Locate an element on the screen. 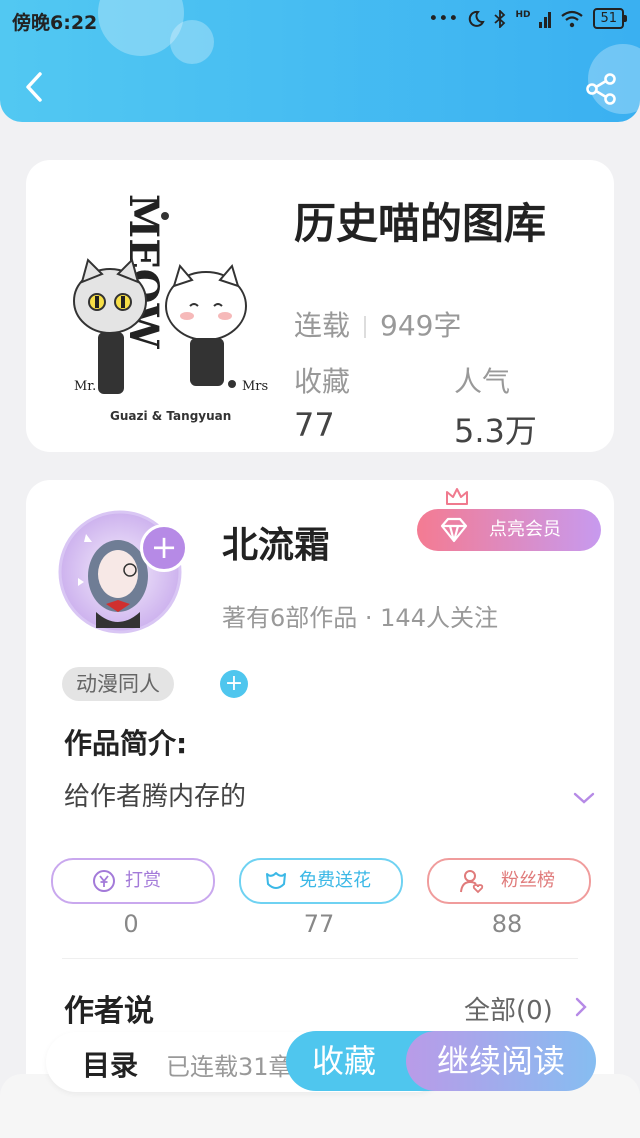 The image size is (640, 1138). status-icons: ••• HD 51 is located at coordinates (527, 18).